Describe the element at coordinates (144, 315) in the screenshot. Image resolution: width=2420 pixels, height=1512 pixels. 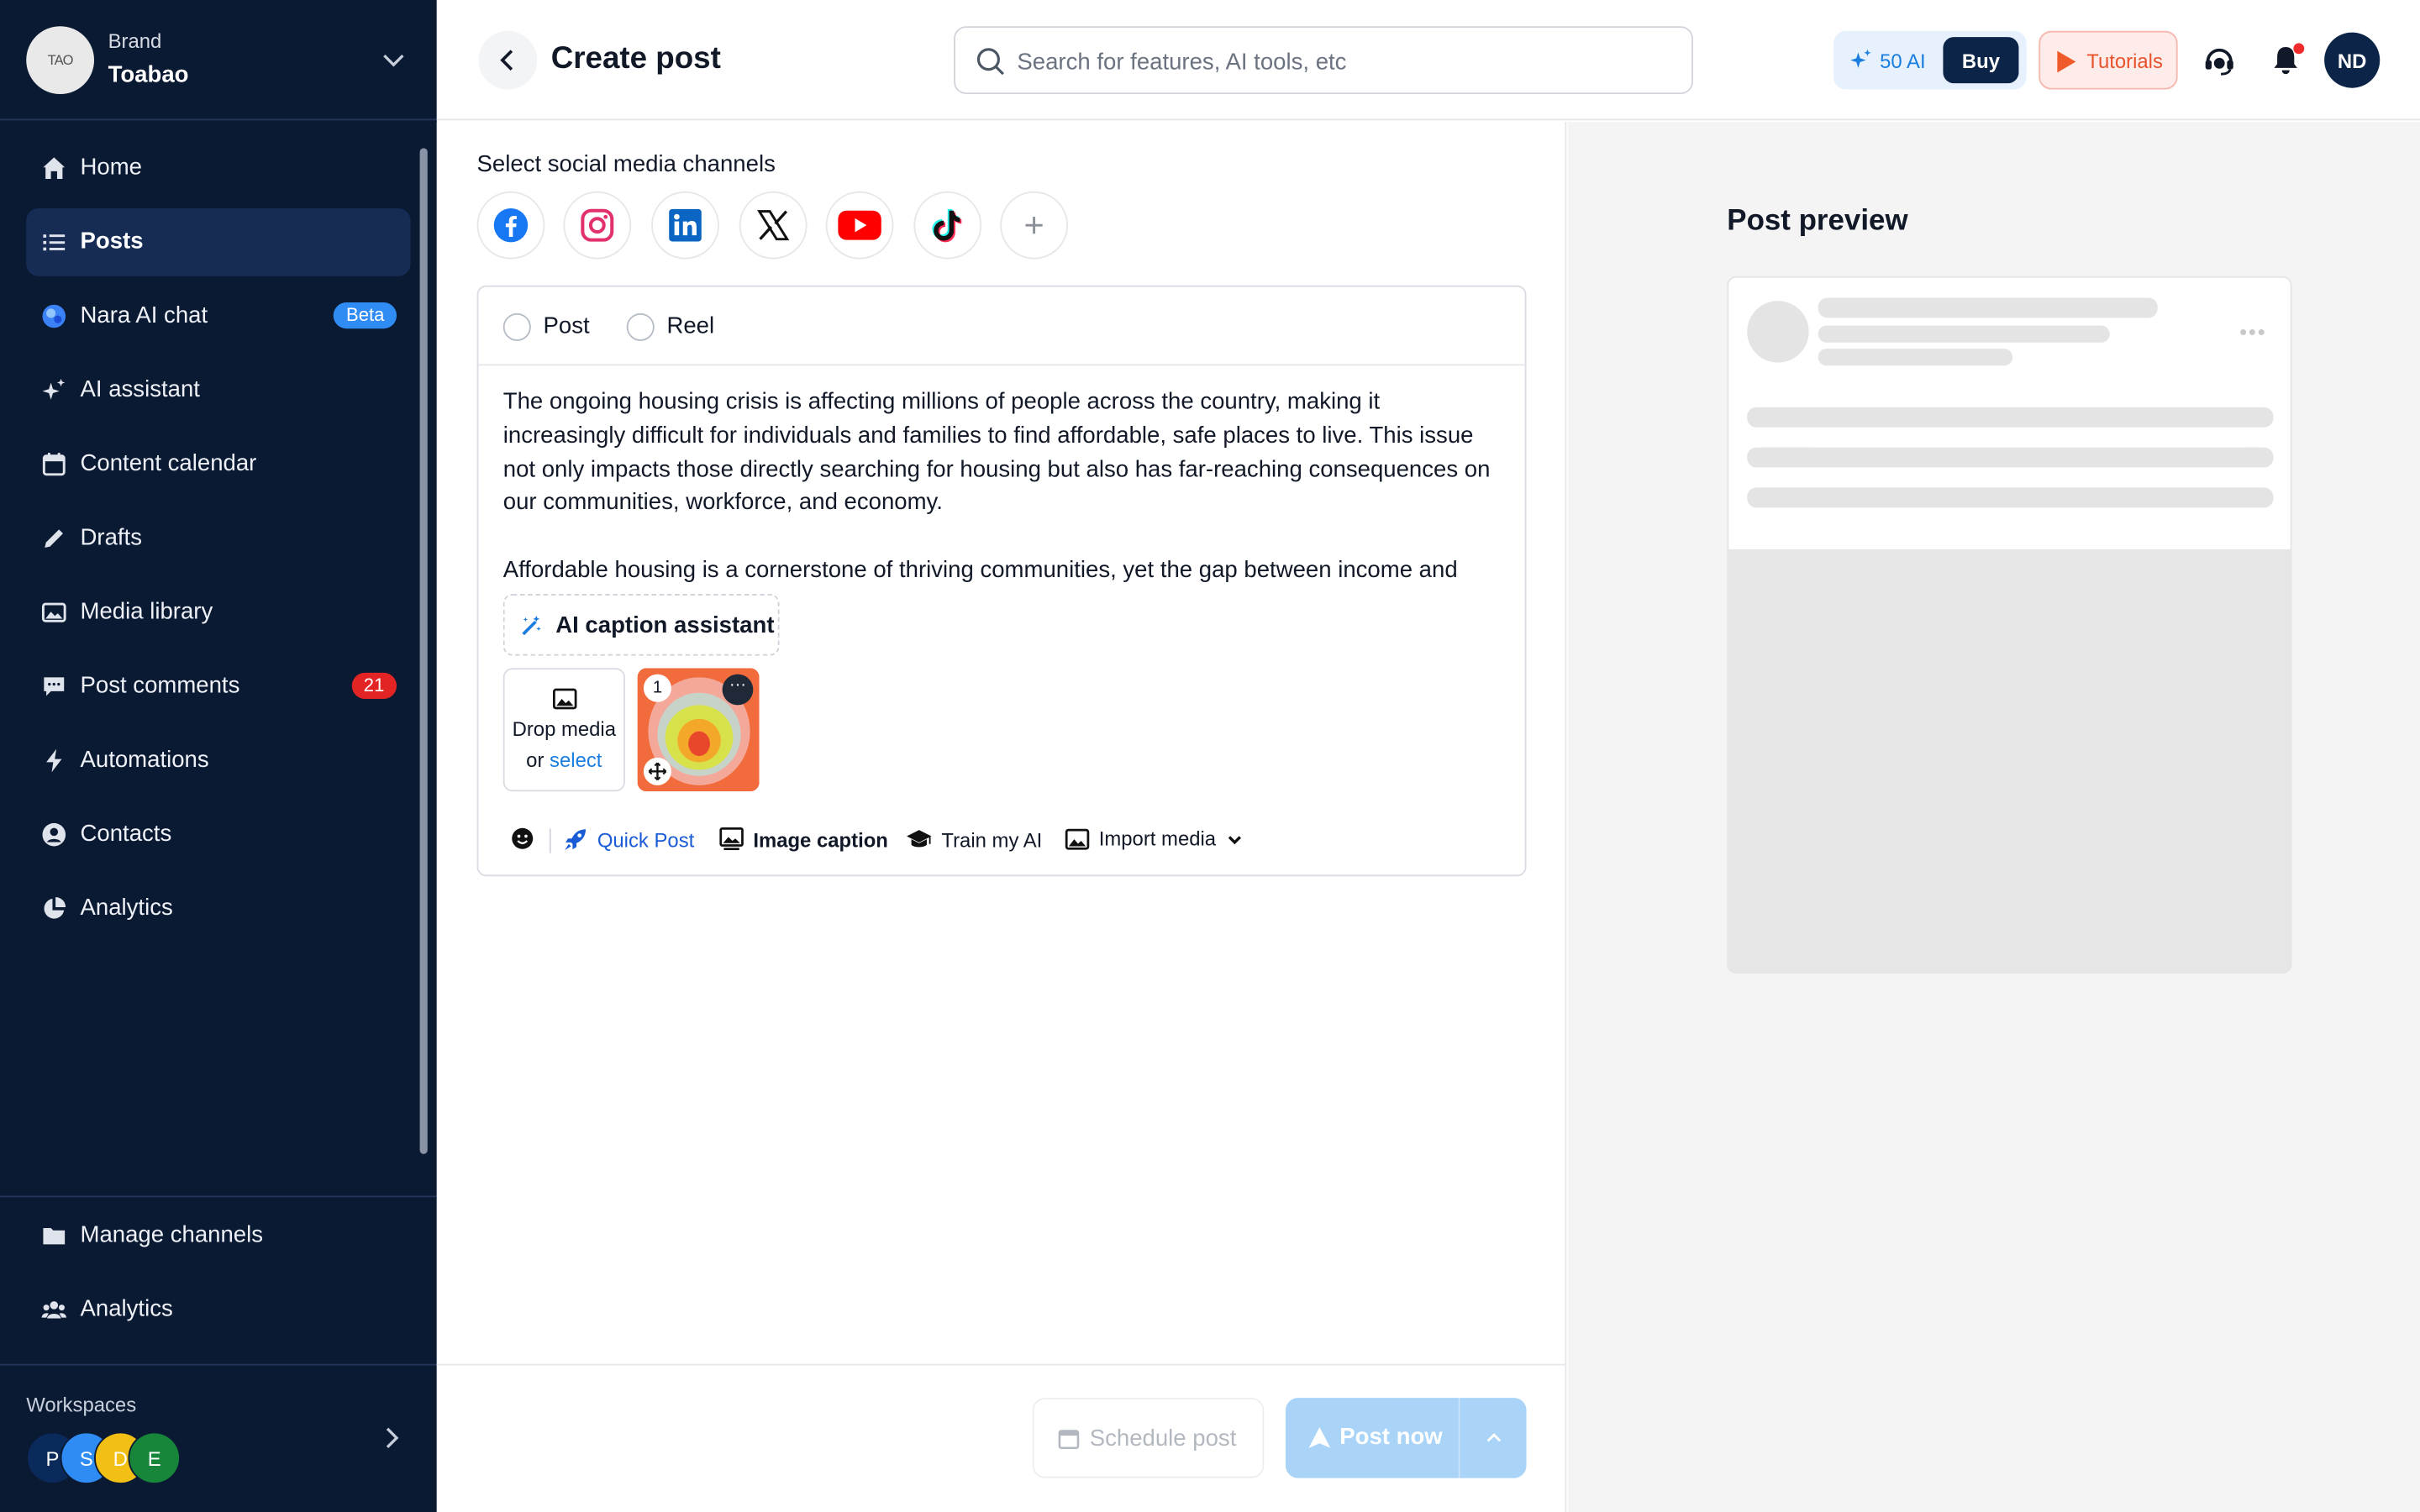
I see `sidebar-item-label: Nara AI chat` at that location.